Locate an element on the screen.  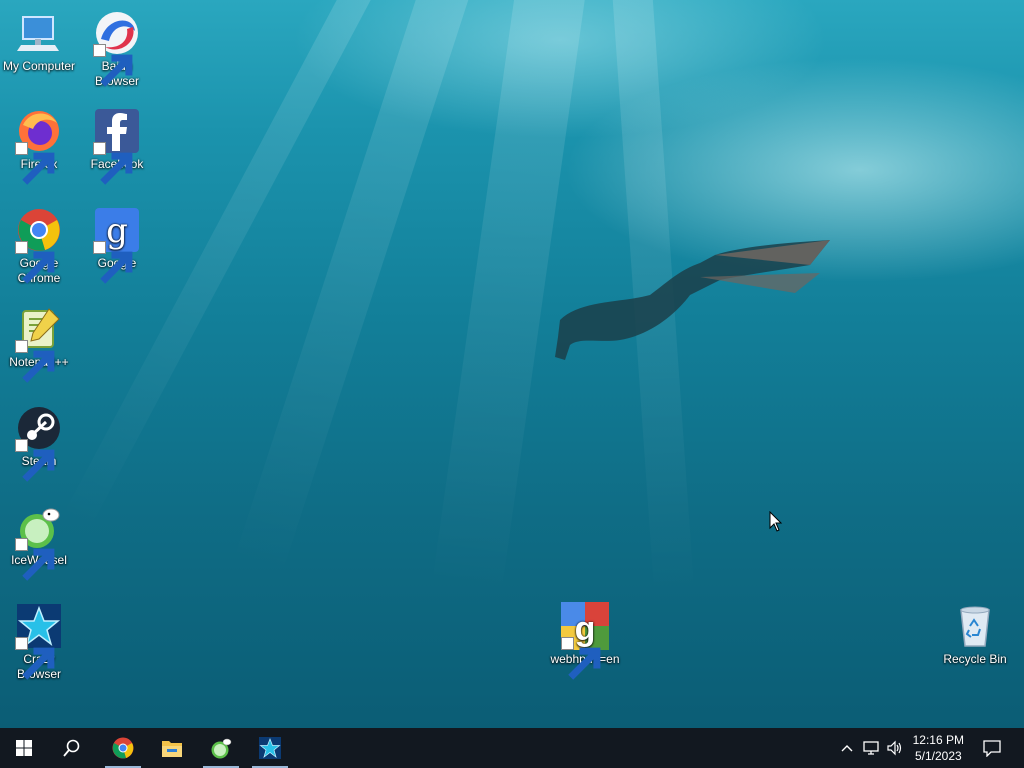
icon-label: My Computer is located at coordinates (39, 66).